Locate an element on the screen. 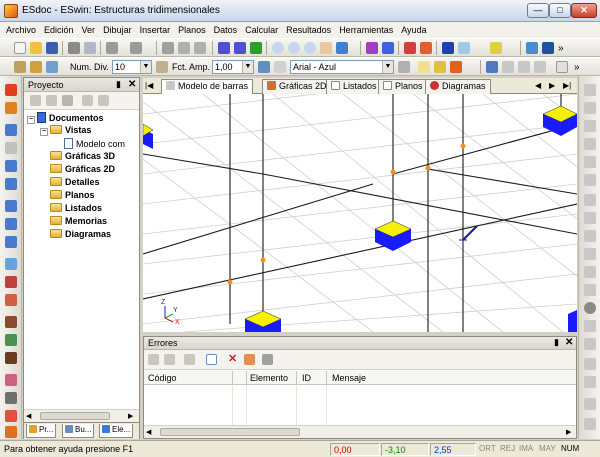  delete-error-icon: ✕ is located at coordinates (232, 358).